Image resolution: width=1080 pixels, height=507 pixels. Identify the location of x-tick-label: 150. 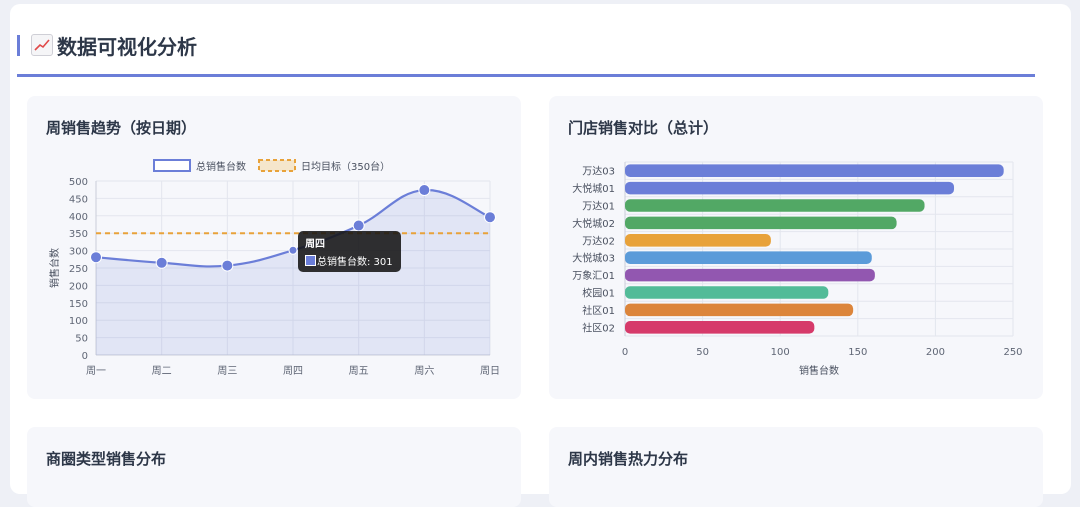
(857, 352).